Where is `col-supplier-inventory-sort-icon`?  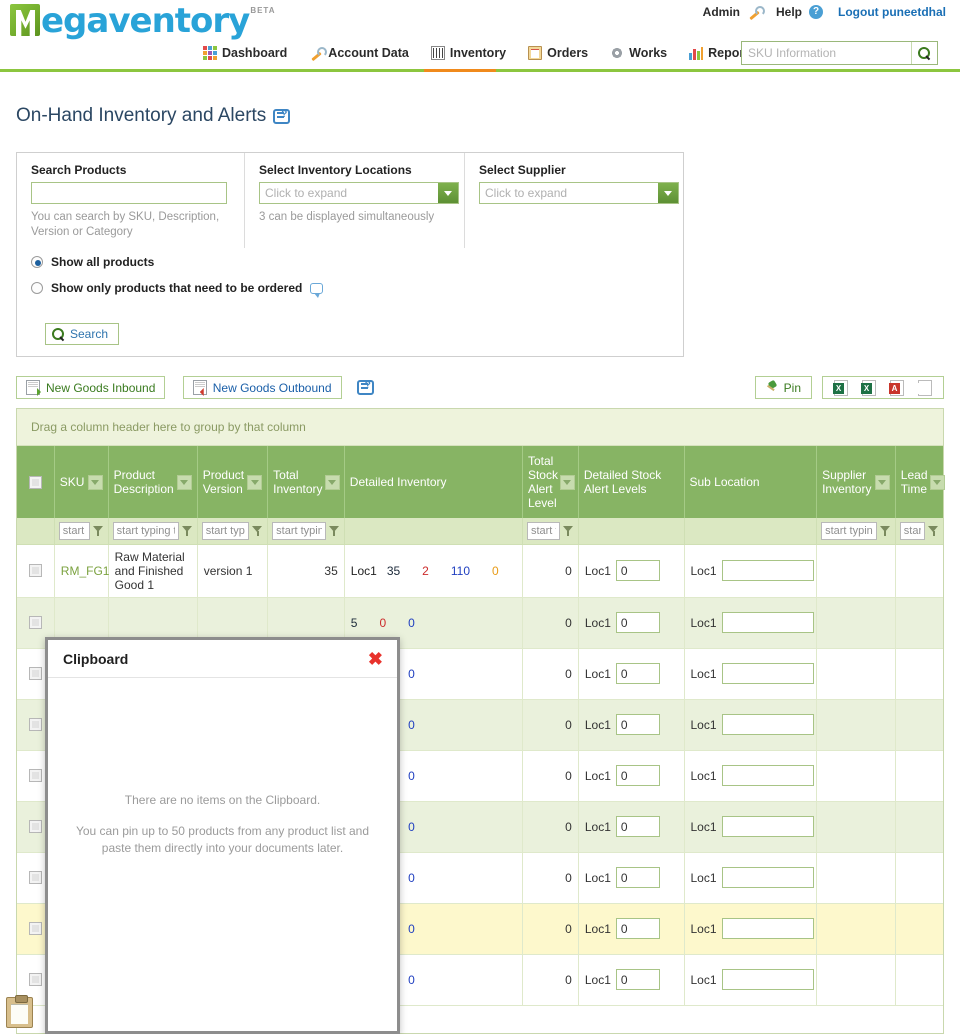 col-supplier-inventory-sort-icon is located at coordinates (882, 482).